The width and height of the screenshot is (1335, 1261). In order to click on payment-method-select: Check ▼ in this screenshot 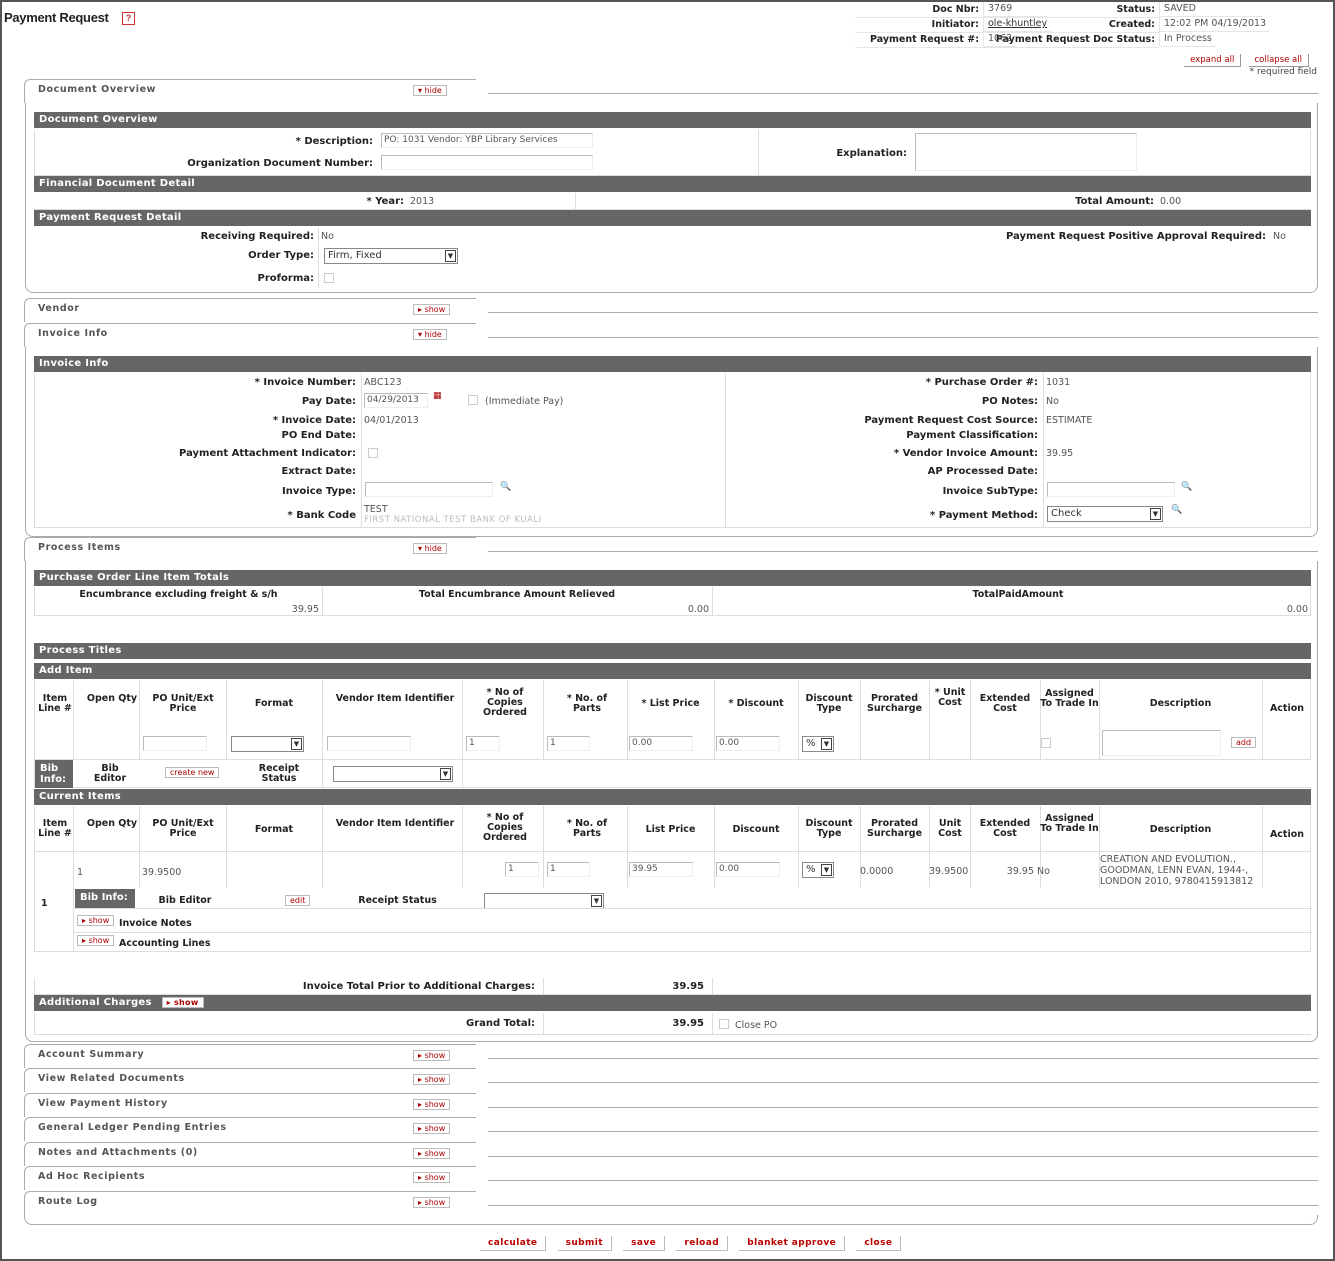, I will do `click(1105, 514)`.